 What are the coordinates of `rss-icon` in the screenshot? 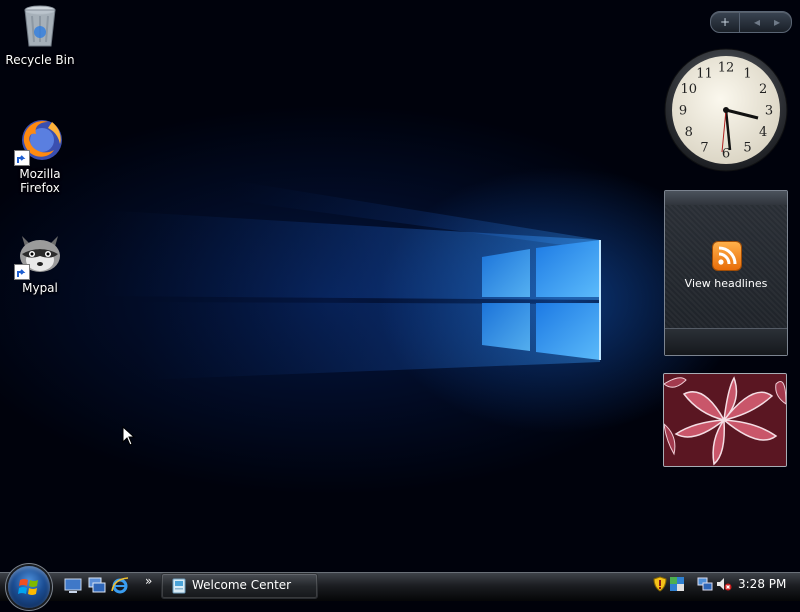 It's located at (727, 256).